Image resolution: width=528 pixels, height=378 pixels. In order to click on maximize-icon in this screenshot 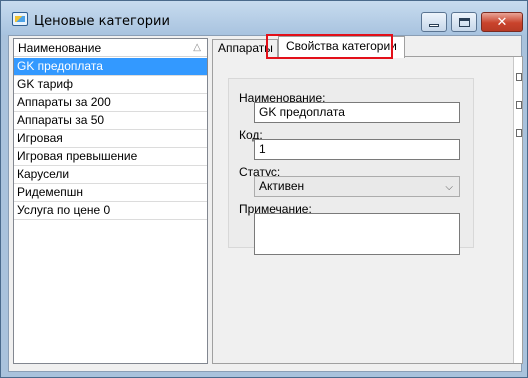, I will do `click(464, 22)`.